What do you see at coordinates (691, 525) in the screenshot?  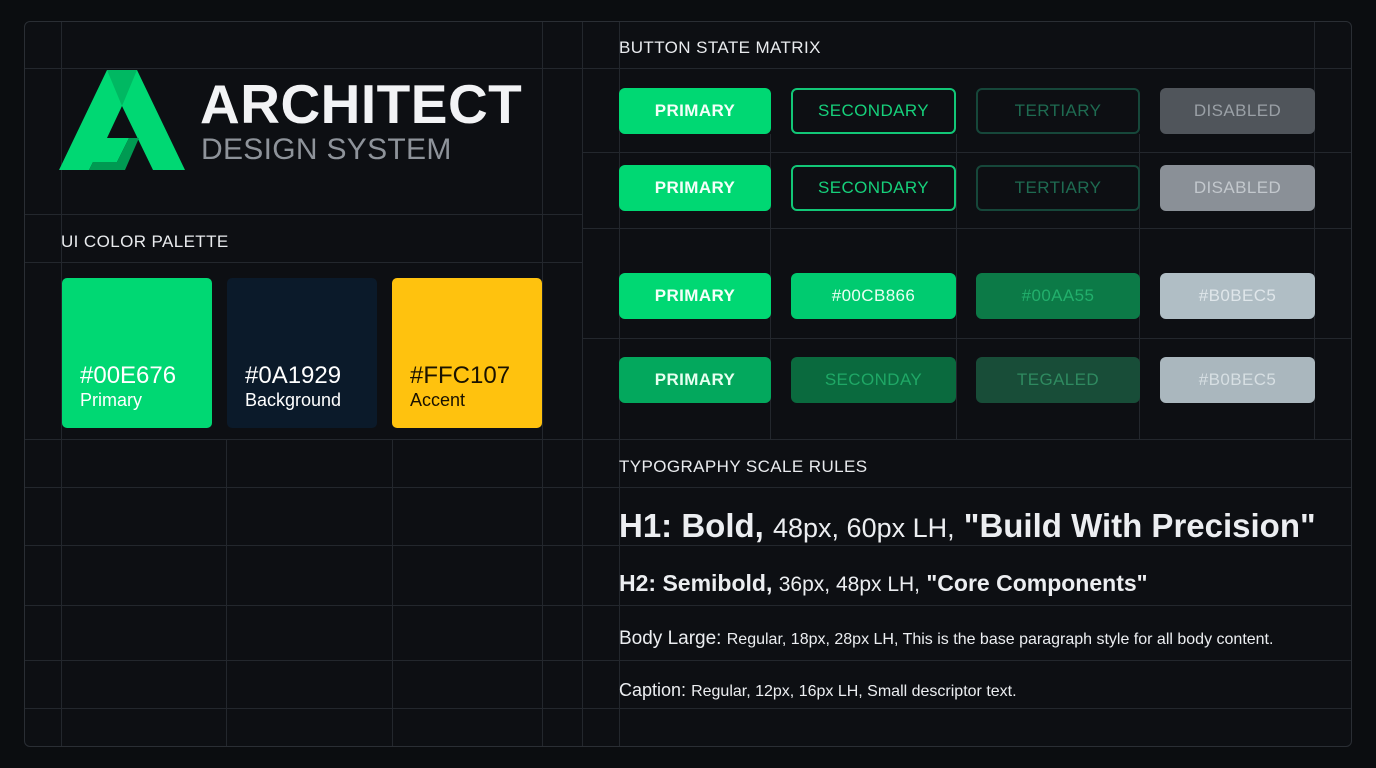 I see `typo-h1-label: H1: Bold,` at bounding box center [691, 525].